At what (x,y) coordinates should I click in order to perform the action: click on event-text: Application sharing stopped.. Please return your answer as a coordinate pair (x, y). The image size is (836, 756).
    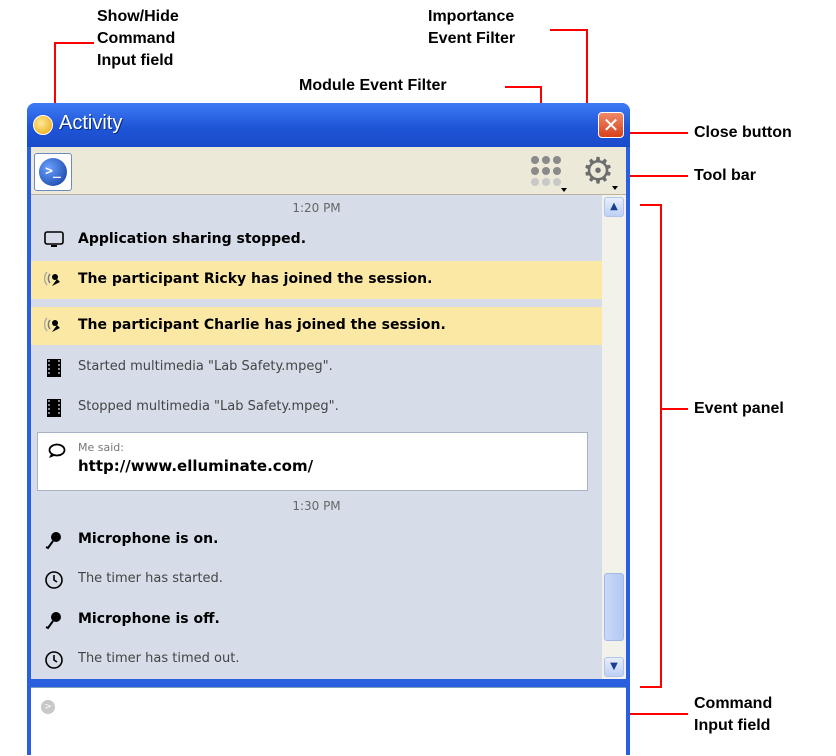
    Looking at the image, I should click on (192, 239).